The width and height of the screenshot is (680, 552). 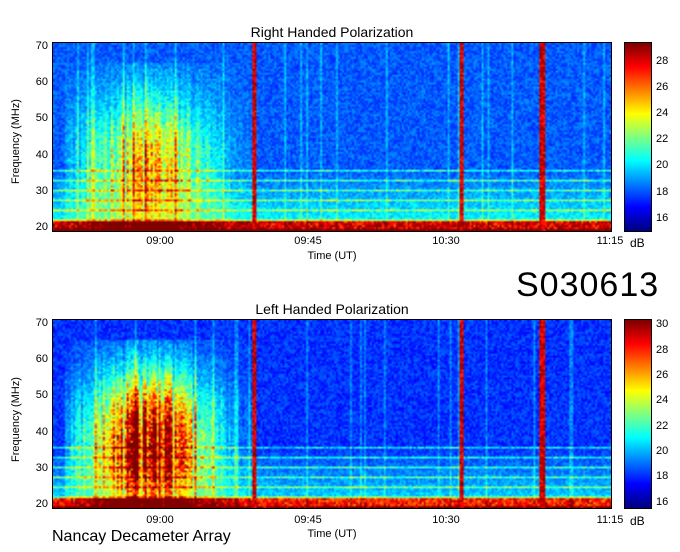 I want to click on station-name: Nancay Decameter Array, so click(x=141, y=536).